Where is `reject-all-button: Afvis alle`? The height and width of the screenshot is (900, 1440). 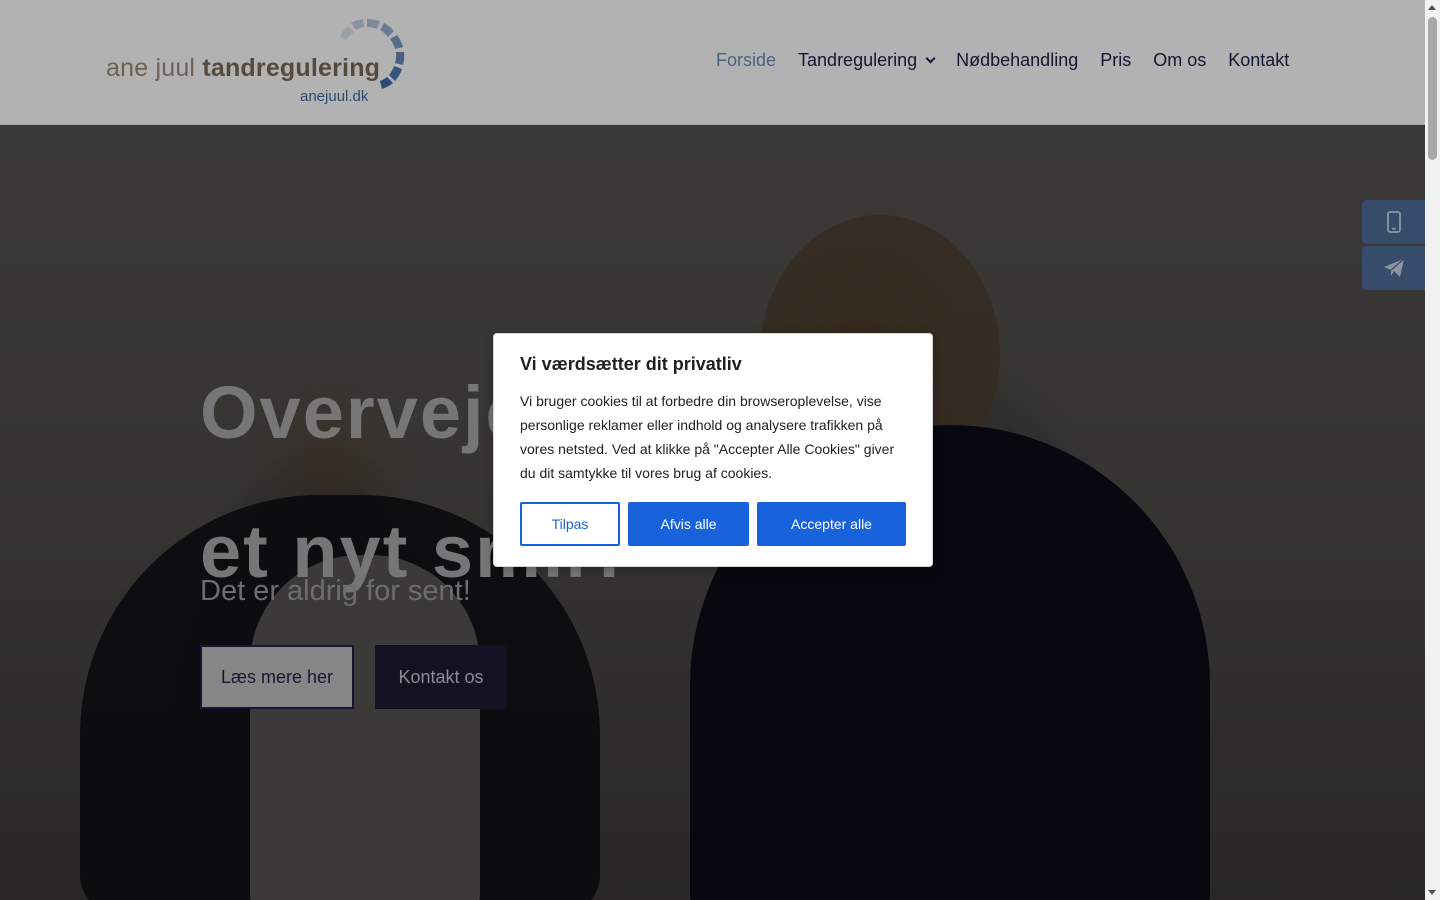 reject-all-button: Afvis alle is located at coordinates (688, 524).